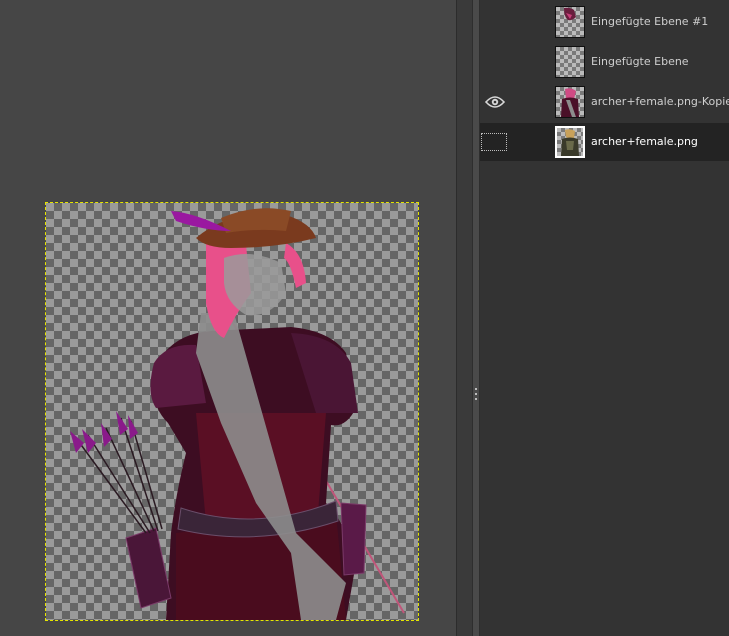  Describe the element at coordinates (640, 62) in the screenshot. I see `layer-name: Eingefügte Ebene` at that location.